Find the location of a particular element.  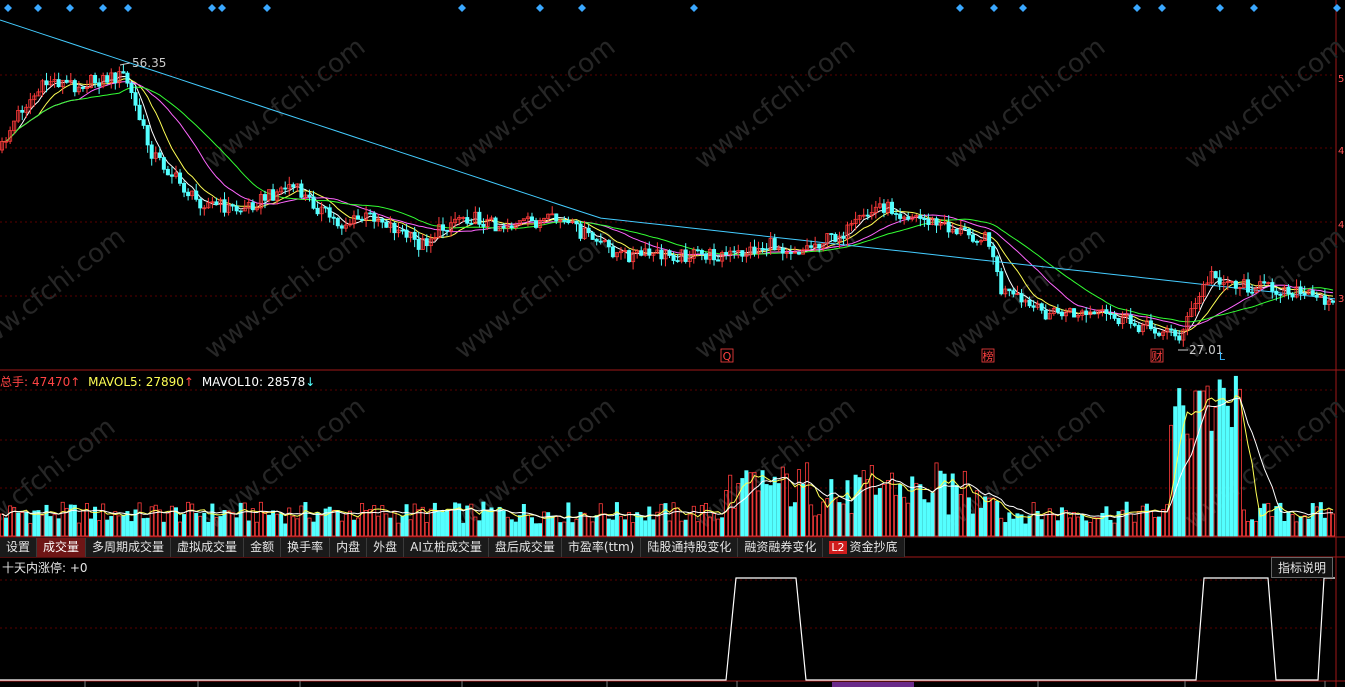

high-pointer is located at coordinates (125, 64).